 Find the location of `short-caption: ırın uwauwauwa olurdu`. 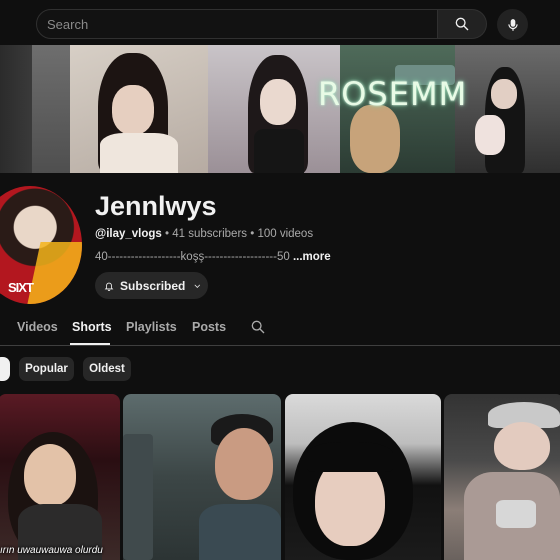

short-caption: ırın uwauwauwa olurdu is located at coordinates (51, 550).